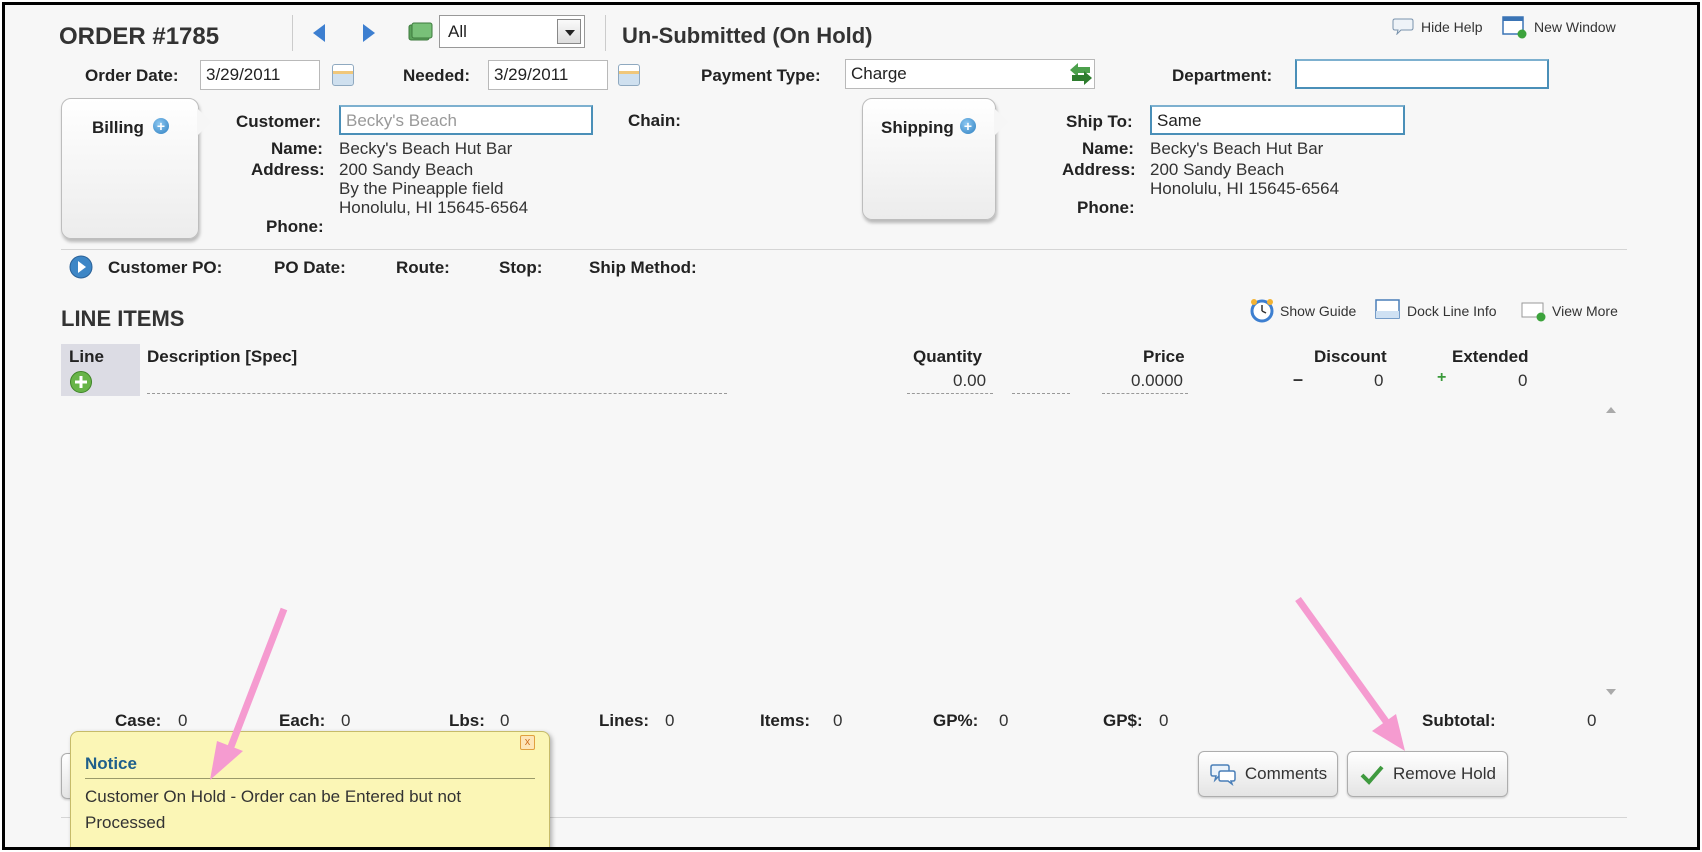  What do you see at coordinates (512, 31) in the screenshot?
I see `order-filter-select: All` at bounding box center [512, 31].